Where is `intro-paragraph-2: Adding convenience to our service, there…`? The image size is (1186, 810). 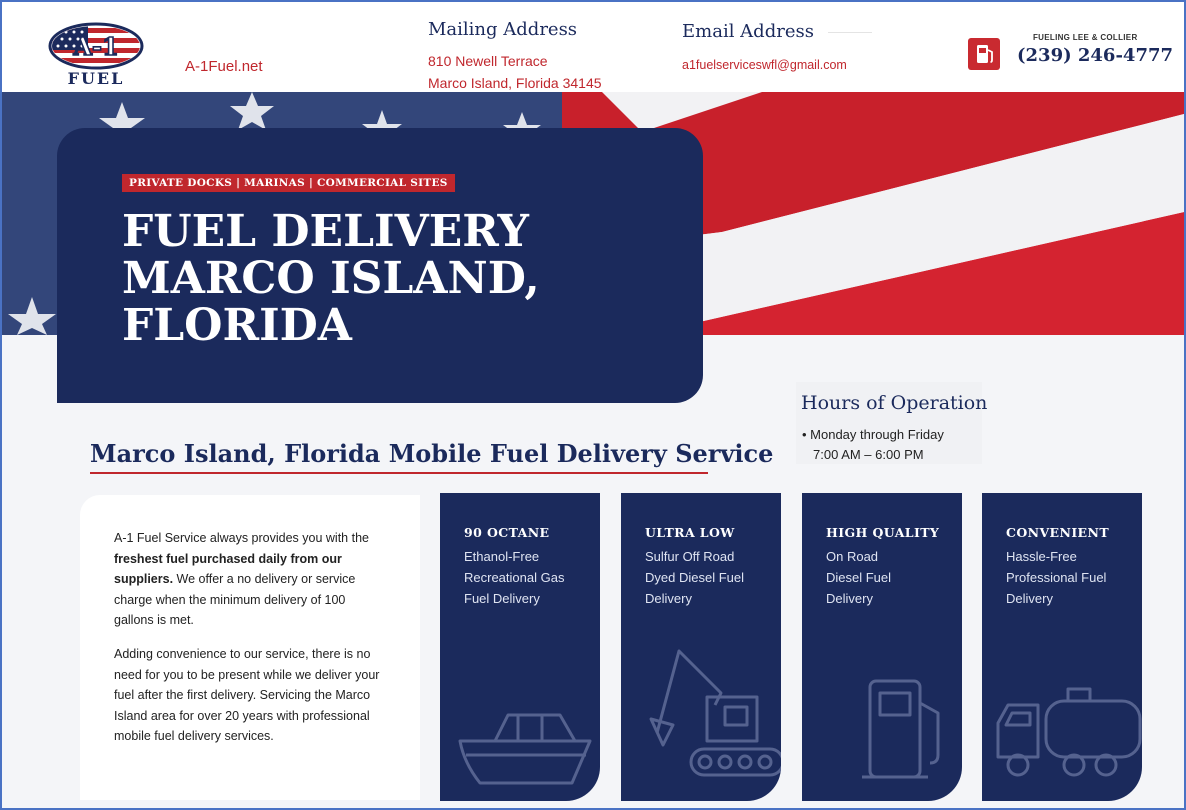
intro-paragraph-2: Adding convenience to our service, there… is located at coordinates (247, 695).